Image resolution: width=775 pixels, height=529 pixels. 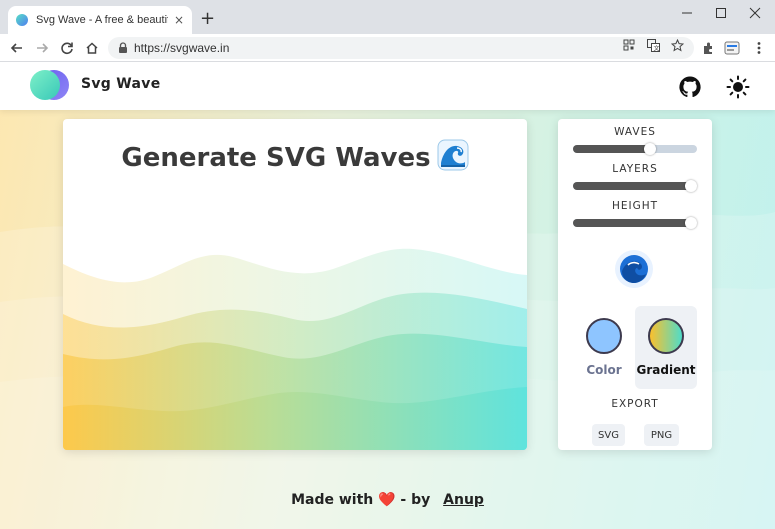 I want to click on waves-label: WAVES, so click(x=635, y=132).